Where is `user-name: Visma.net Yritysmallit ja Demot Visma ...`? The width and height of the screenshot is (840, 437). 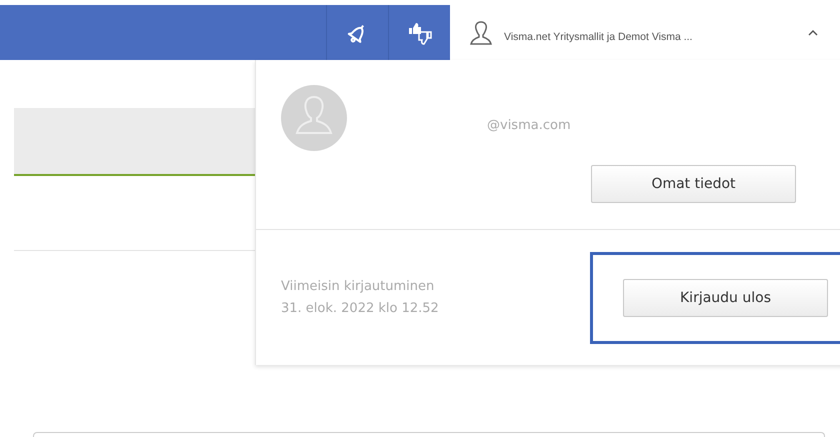 user-name: Visma.net Yritysmallit ja Demot Visma ... is located at coordinates (599, 36).